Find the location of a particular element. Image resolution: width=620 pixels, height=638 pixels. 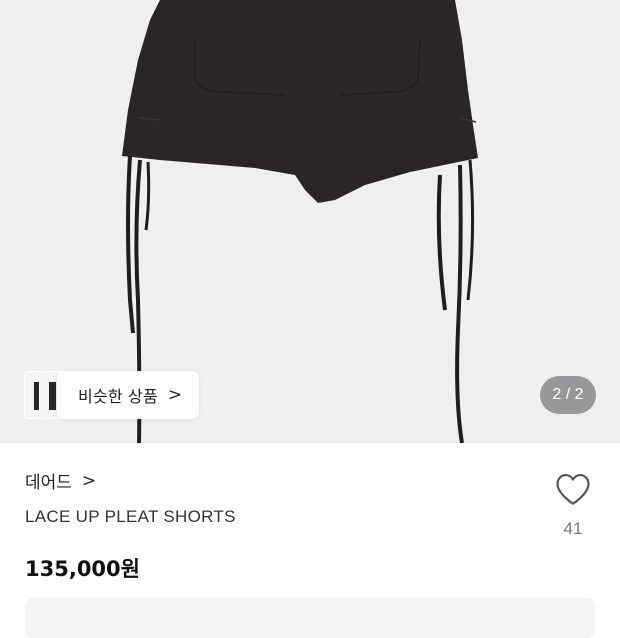

brand-name: 데어드 is located at coordinates (48, 483).